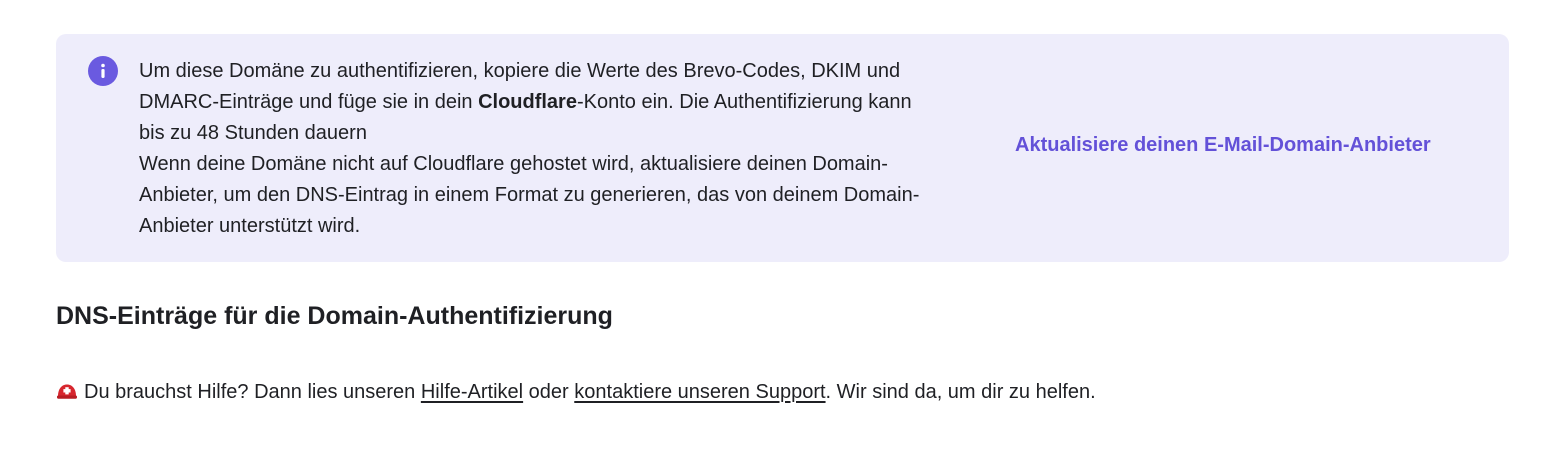 The image size is (1560, 460). I want to click on help-text: . Wir sind da, um dir zu helfen., so click(960, 392).